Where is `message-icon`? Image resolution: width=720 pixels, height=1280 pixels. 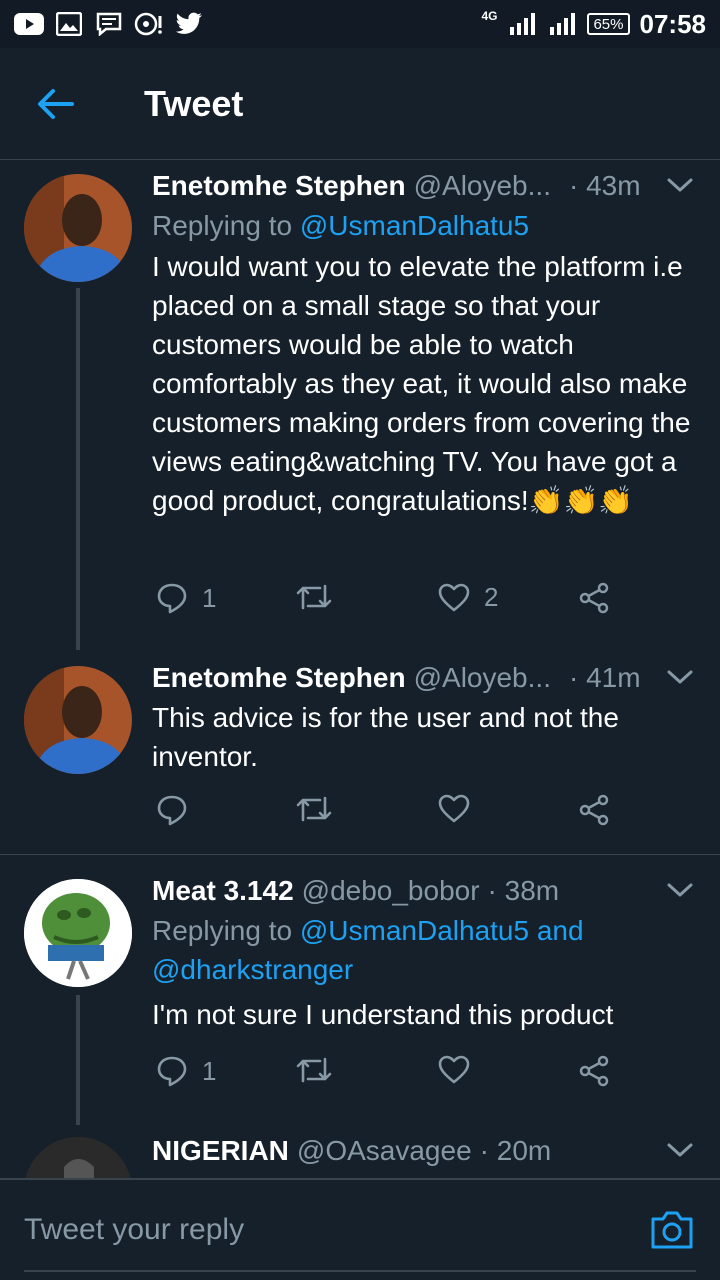 message-icon is located at coordinates (109, 24).